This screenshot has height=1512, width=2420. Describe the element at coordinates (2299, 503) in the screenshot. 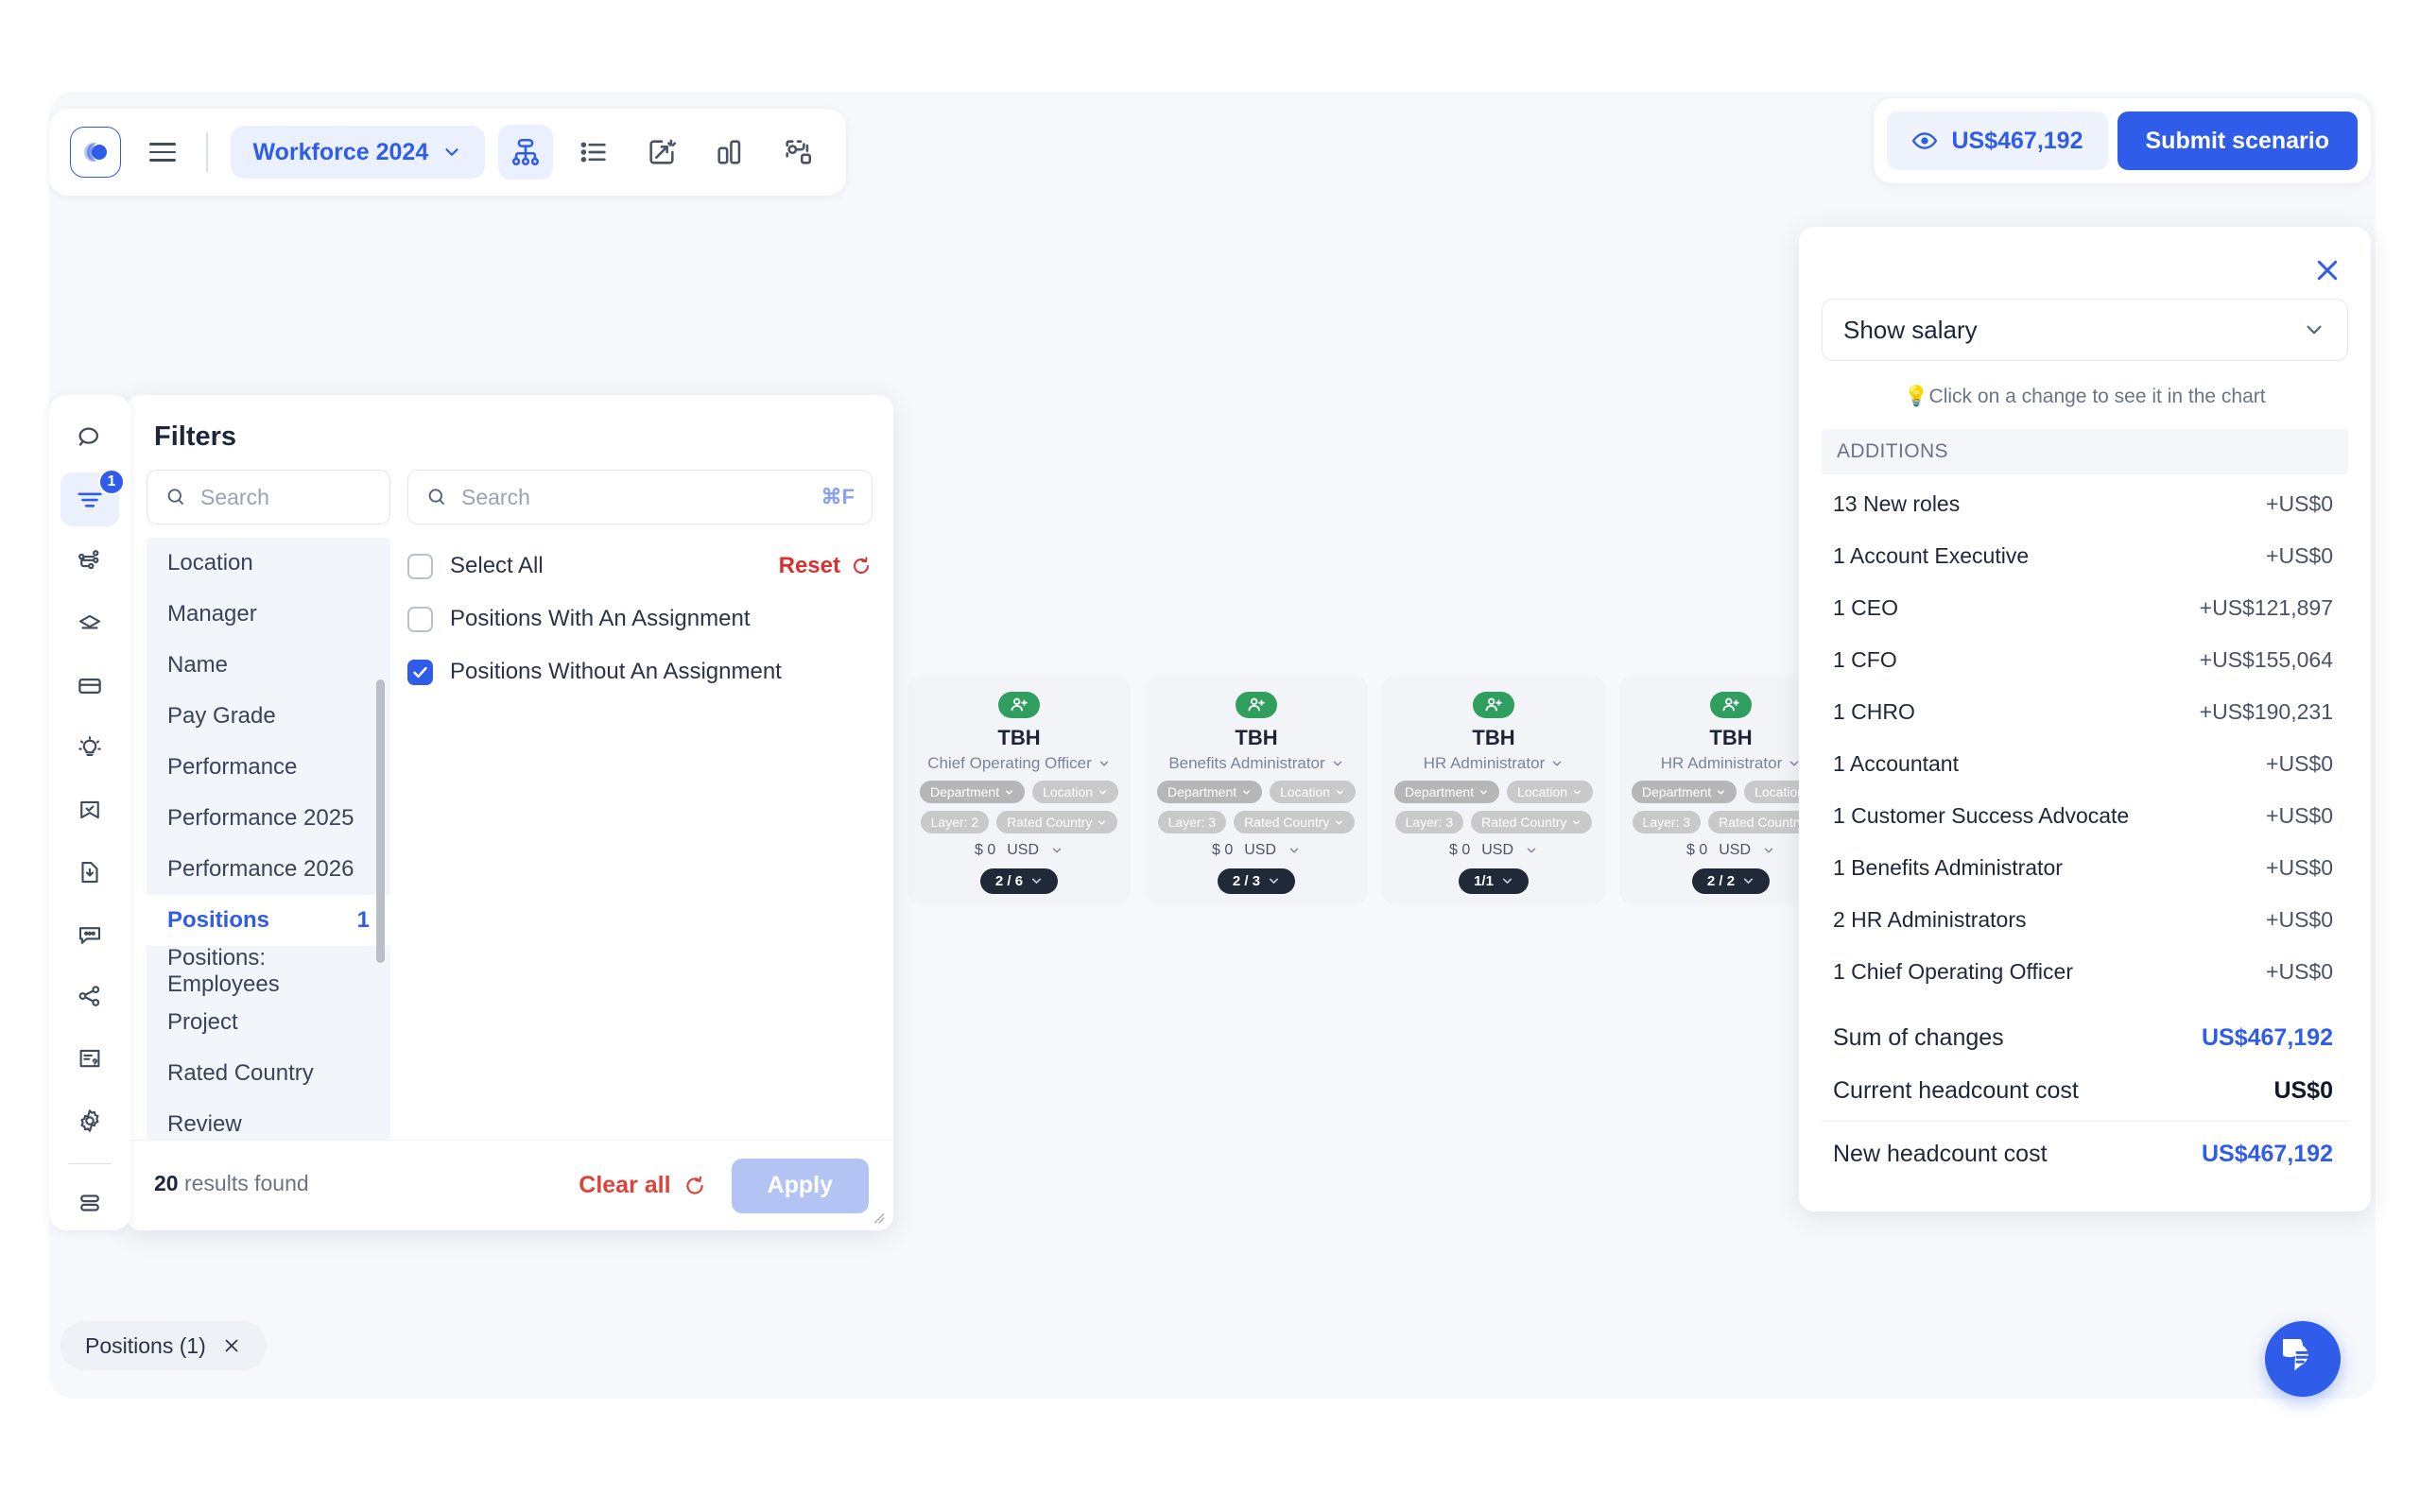

I see `change-amount: +US$0` at that location.